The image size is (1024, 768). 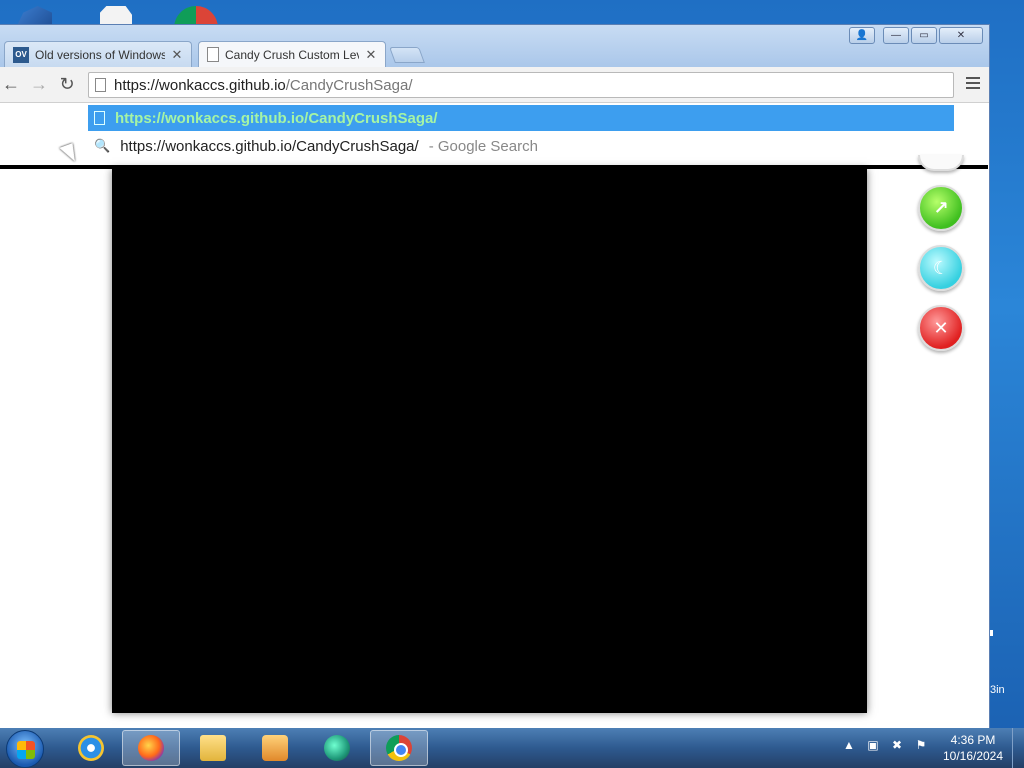 I want to click on tools-icon: ✕, so click(x=941, y=327).